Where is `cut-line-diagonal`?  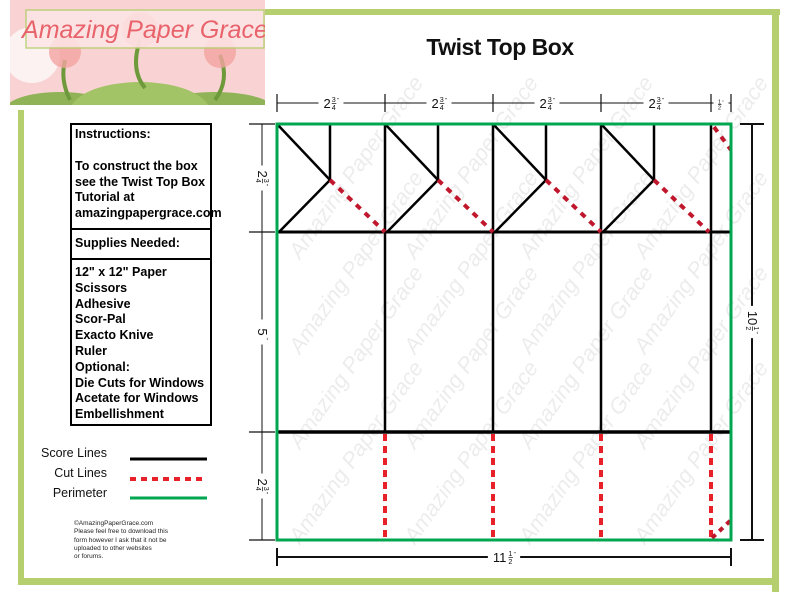
cut-line-diagonal is located at coordinates (721, 529).